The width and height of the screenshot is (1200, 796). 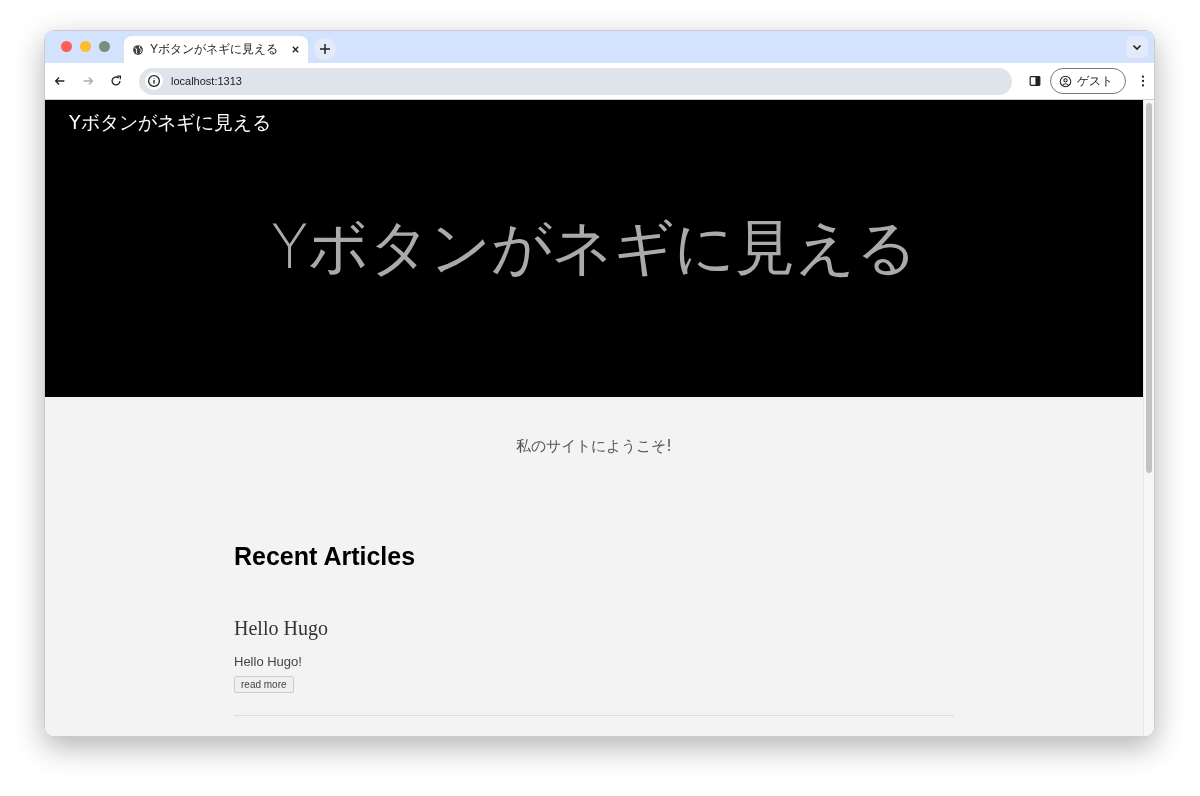 What do you see at coordinates (1137, 47) in the screenshot?
I see `chevron-down-icon` at bounding box center [1137, 47].